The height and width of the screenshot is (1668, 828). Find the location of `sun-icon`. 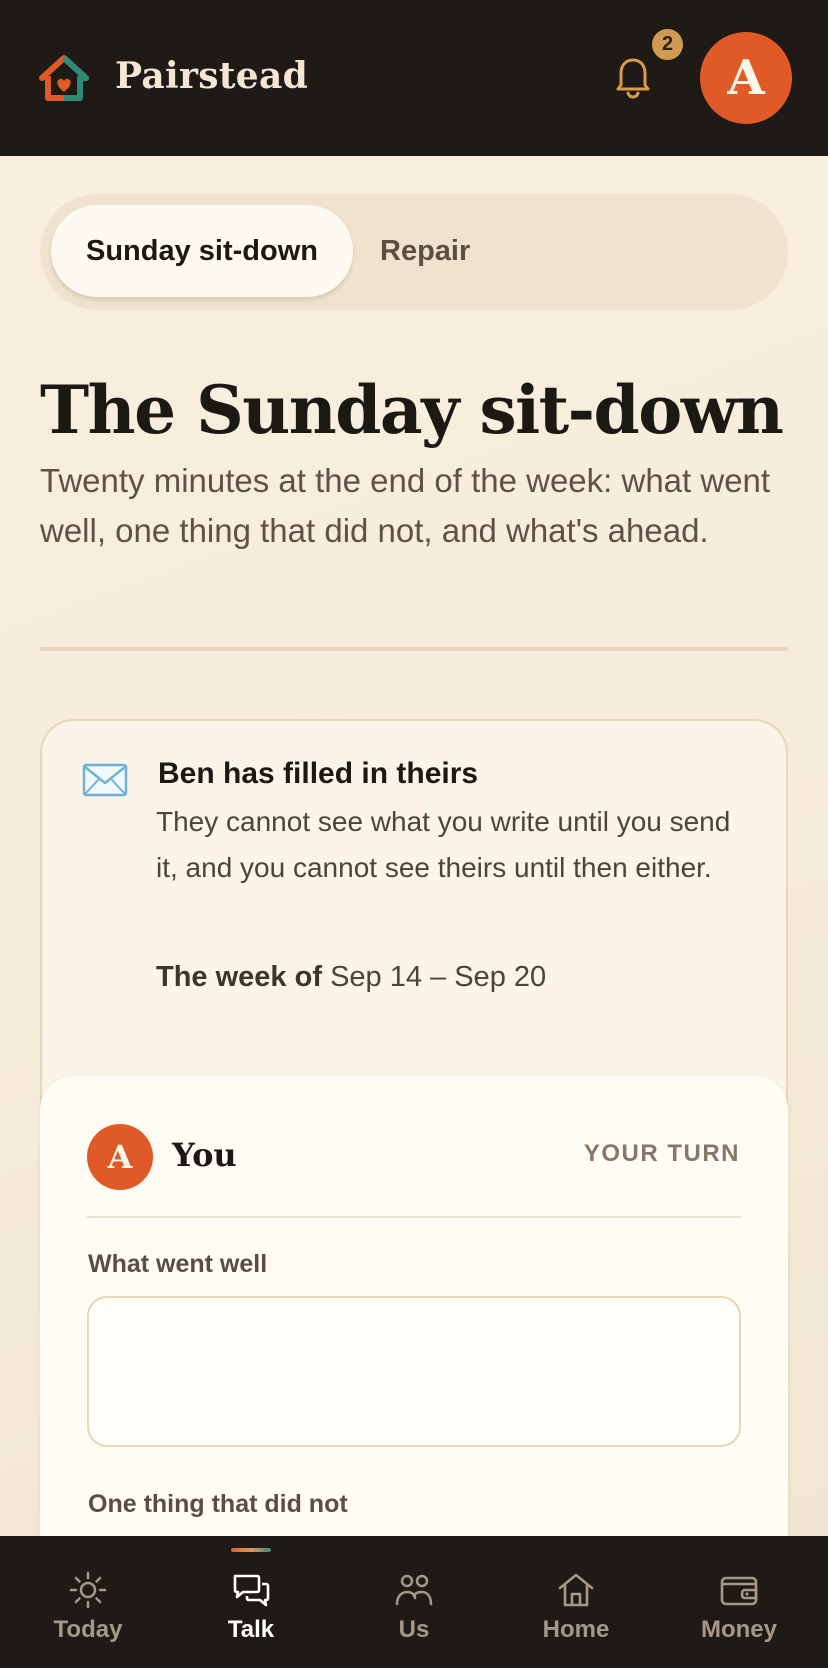

sun-icon is located at coordinates (88, 1590).